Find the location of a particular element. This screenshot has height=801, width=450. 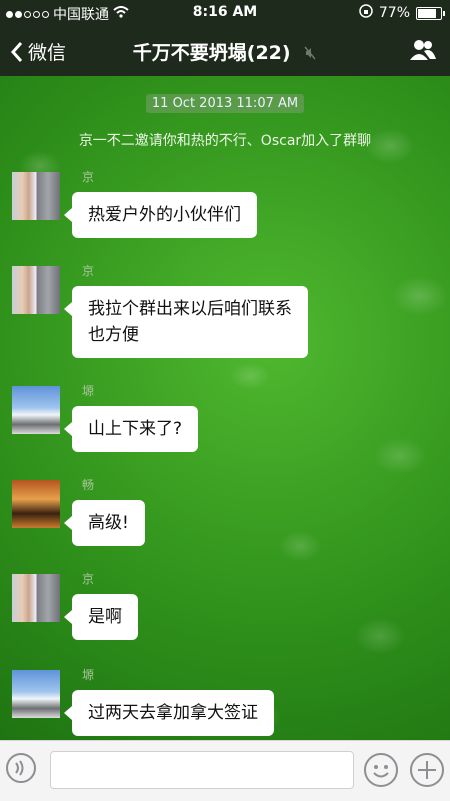

mute-icon is located at coordinates (310, 54).